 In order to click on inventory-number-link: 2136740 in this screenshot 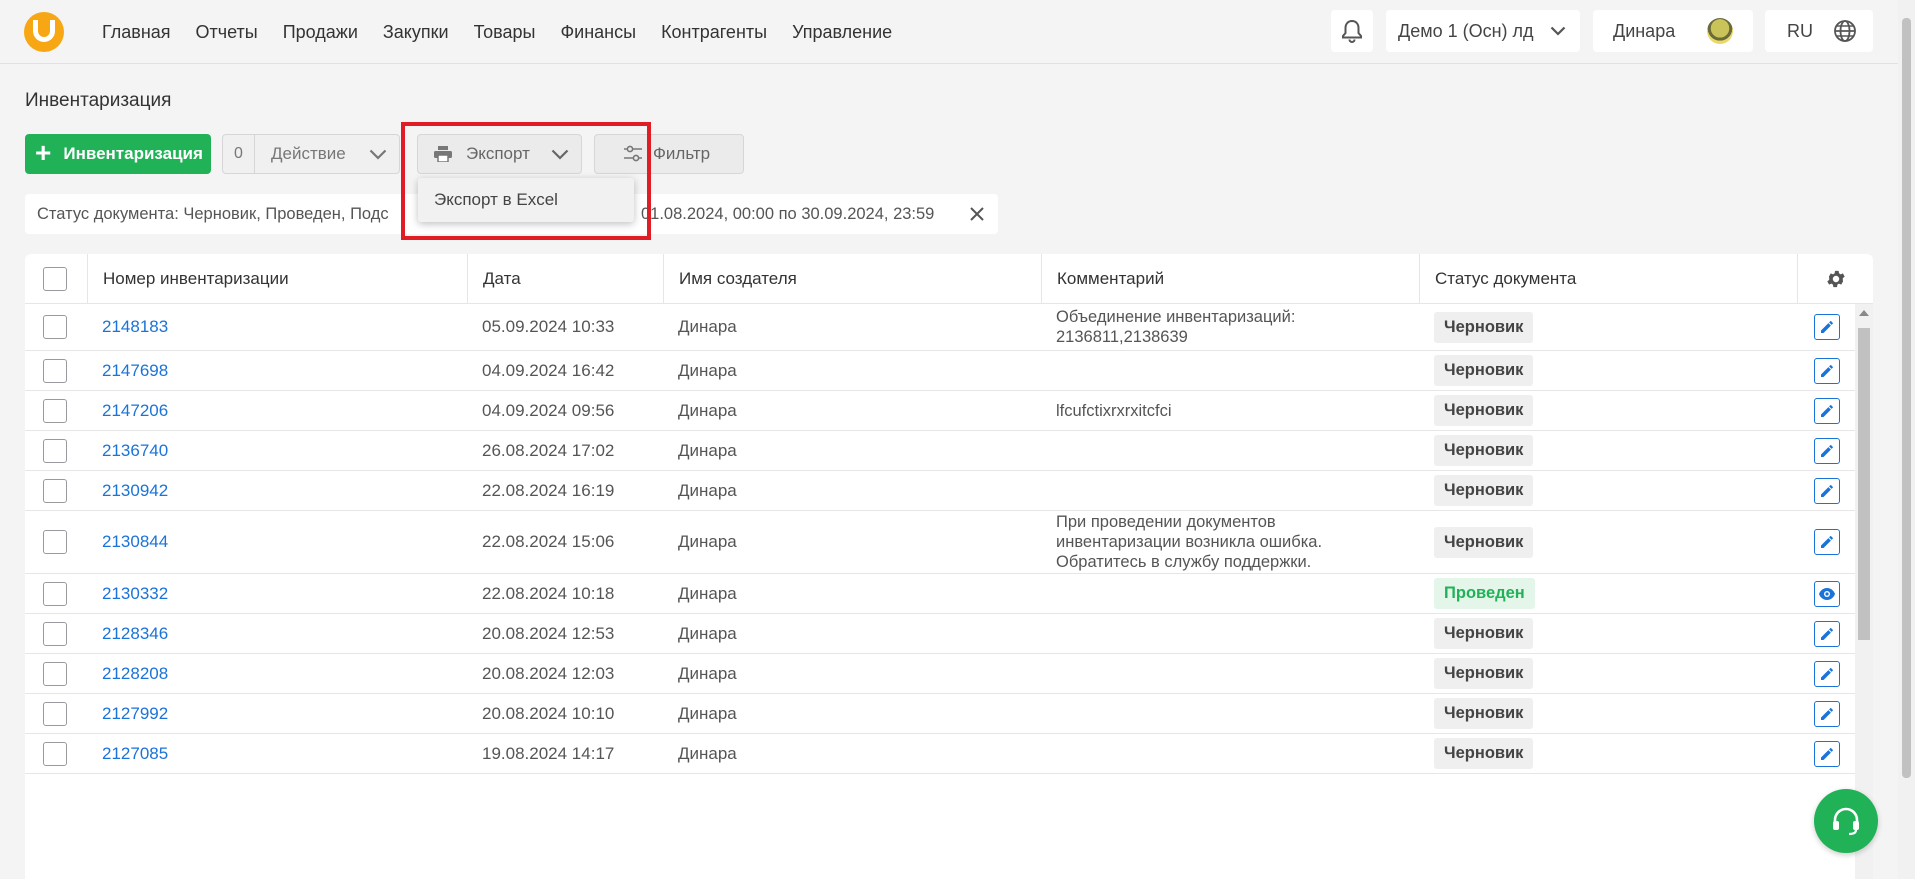, I will do `click(135, 451)`.